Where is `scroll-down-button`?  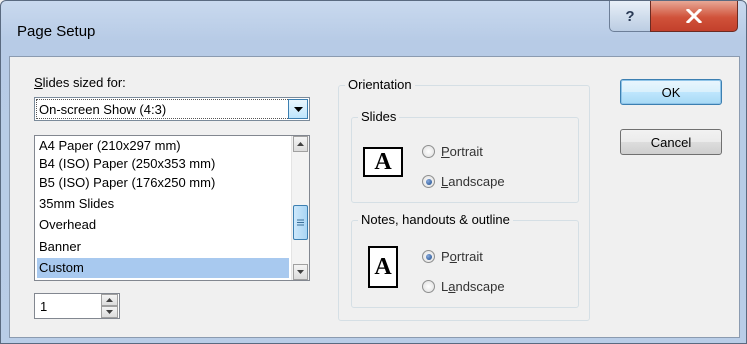 scroll-down-button is located at coordinates (300, 272).